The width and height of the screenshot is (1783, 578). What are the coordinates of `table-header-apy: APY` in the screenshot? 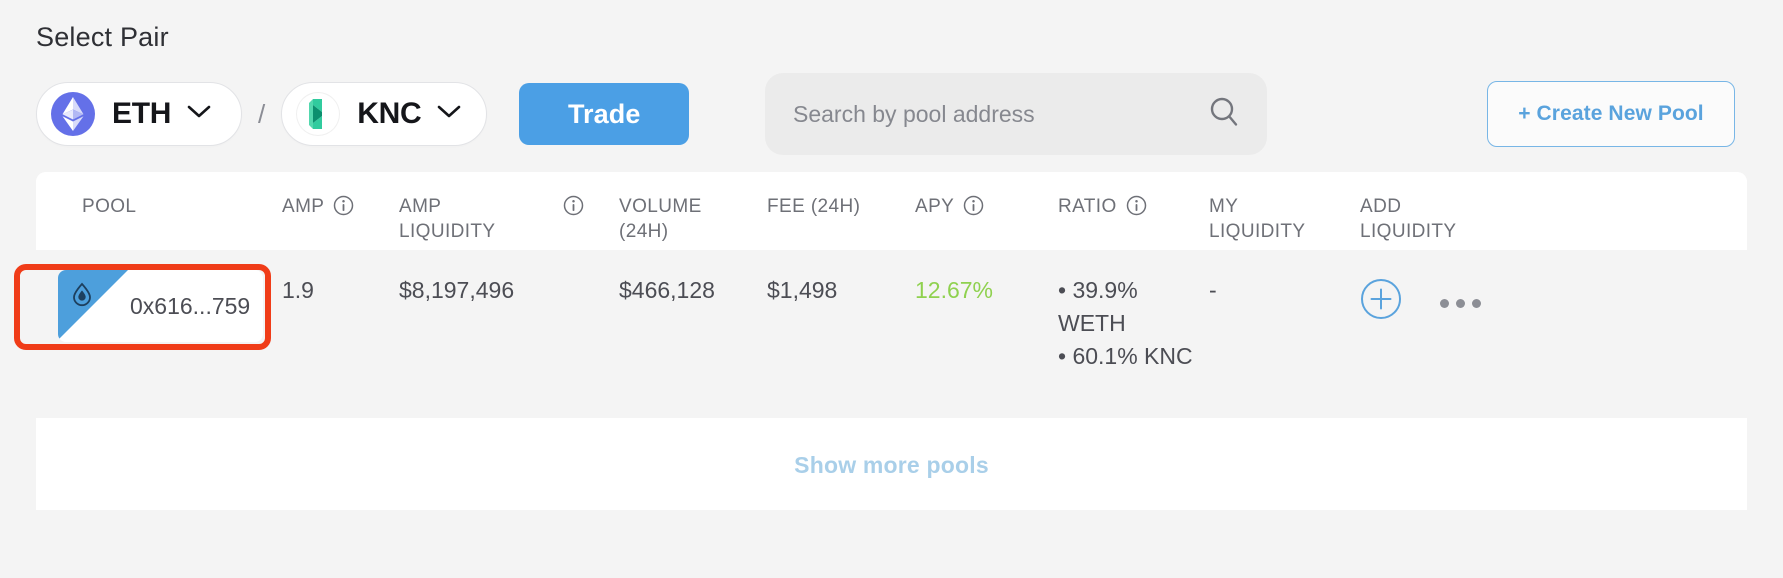 It's located at (986, 208).